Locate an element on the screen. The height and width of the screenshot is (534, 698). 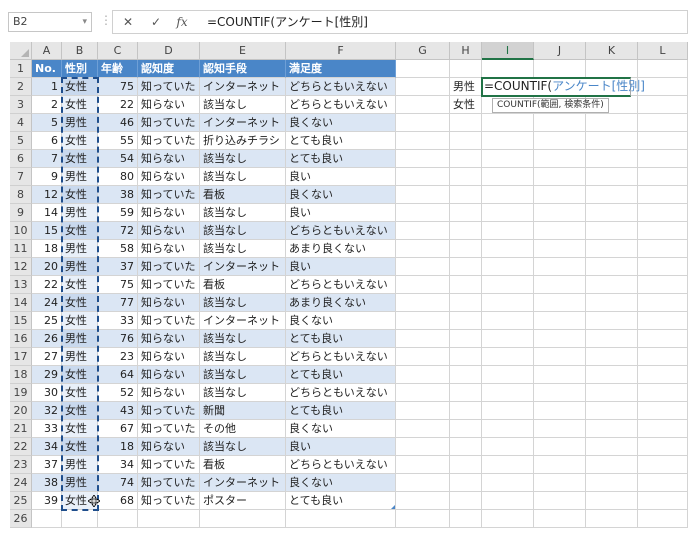
table-cell: 37 is located at coordinates (47, 465).